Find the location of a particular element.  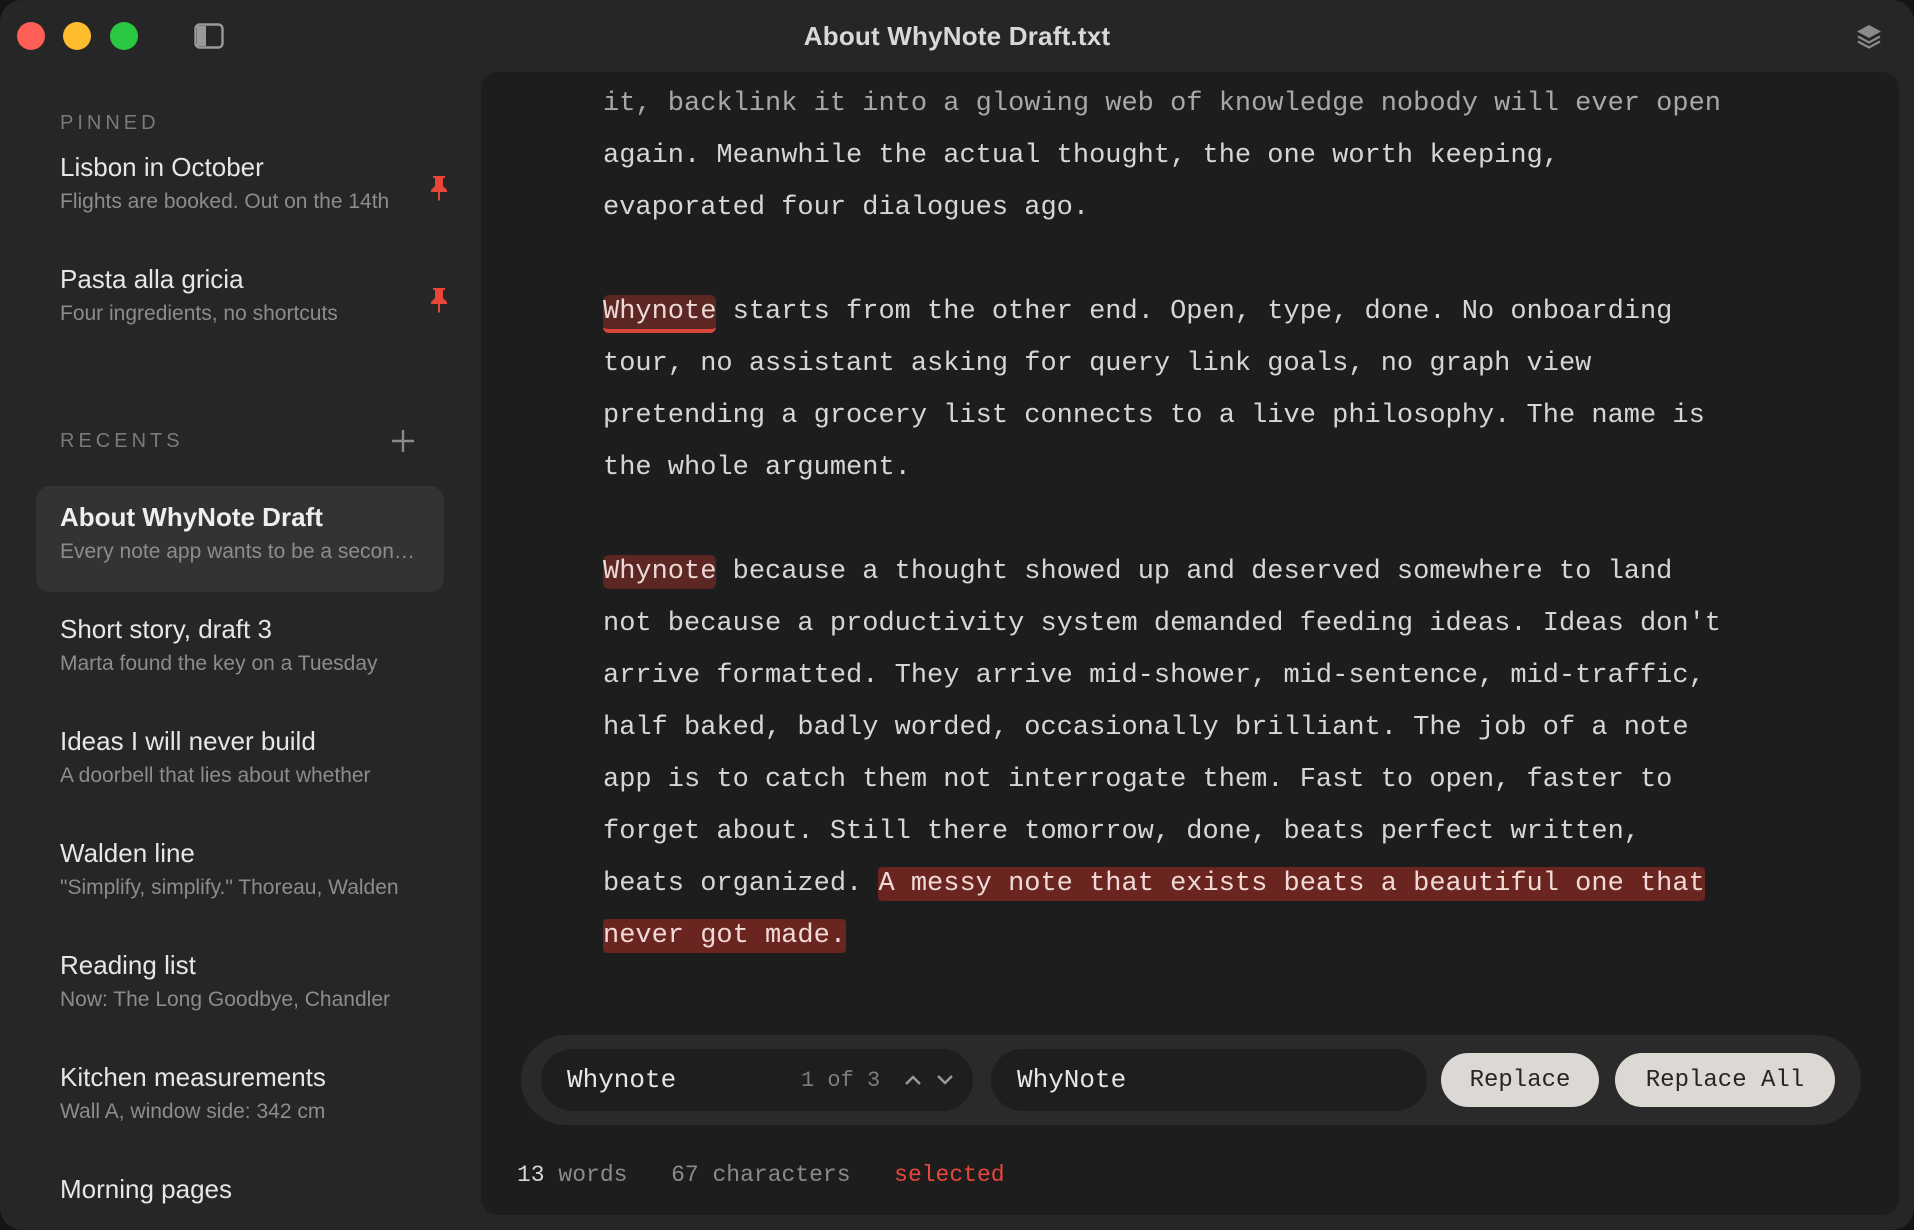

note-preview: Wall A, window side: 342 cm is located at coordinates (193, 1111).